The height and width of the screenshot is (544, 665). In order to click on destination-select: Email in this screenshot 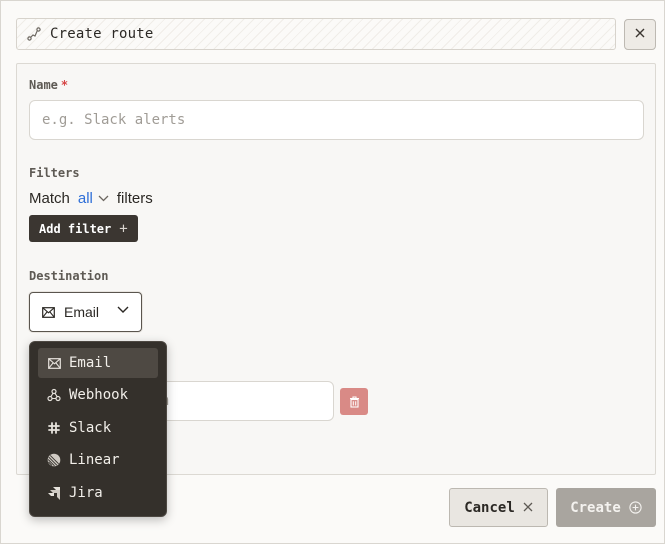, I will do `click(85, 312)`.